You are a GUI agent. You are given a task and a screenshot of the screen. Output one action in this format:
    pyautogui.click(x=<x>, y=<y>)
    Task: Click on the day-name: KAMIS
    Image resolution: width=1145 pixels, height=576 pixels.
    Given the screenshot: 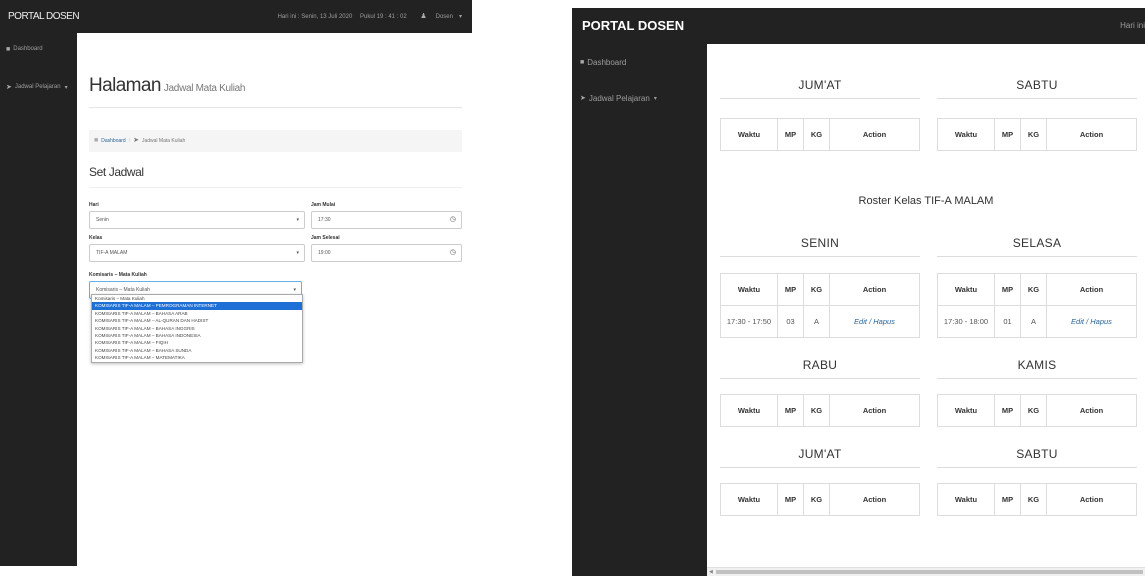 What is the action you would take?
    pyautogui.click(x=1037, y=365)
    